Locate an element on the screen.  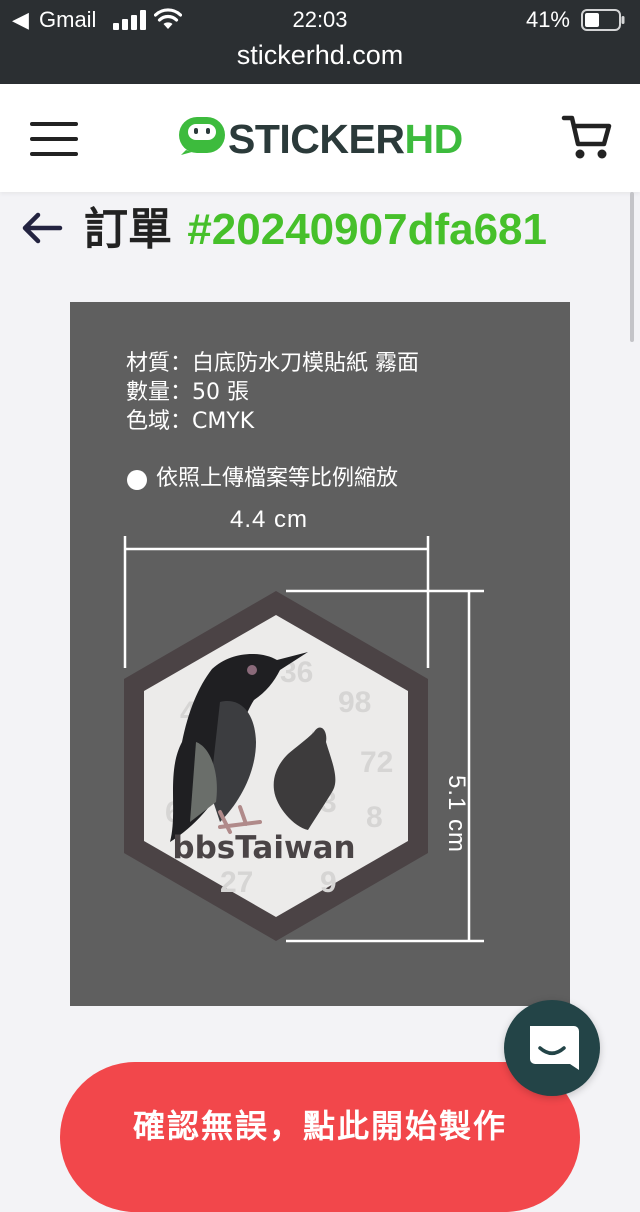
chat-button is located at coordinates (552, 1048).